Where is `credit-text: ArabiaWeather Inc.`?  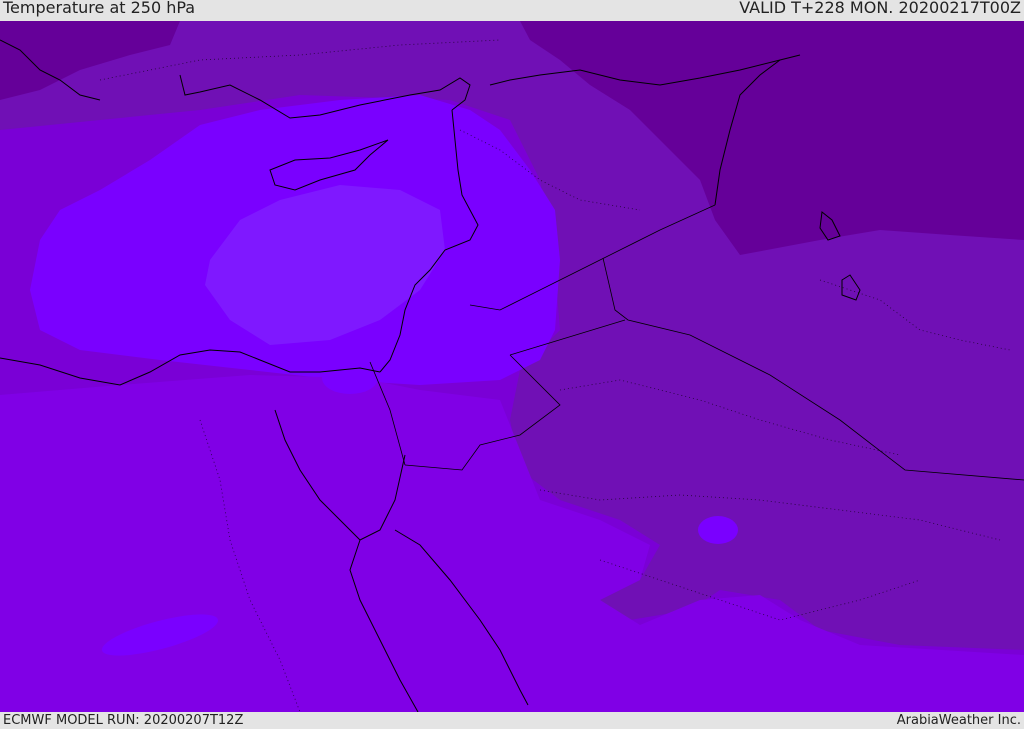
credit-text: ArabiaWeather Inc. is located at coordinates (958, 720).